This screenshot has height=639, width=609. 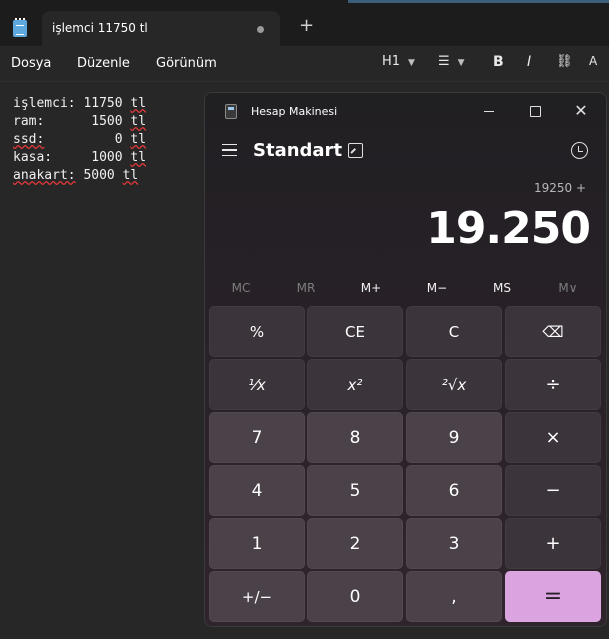 What do you see at coordinates (553, 543) in the screenshot?
I see `add-button: +` at bounding box center [553, 543].